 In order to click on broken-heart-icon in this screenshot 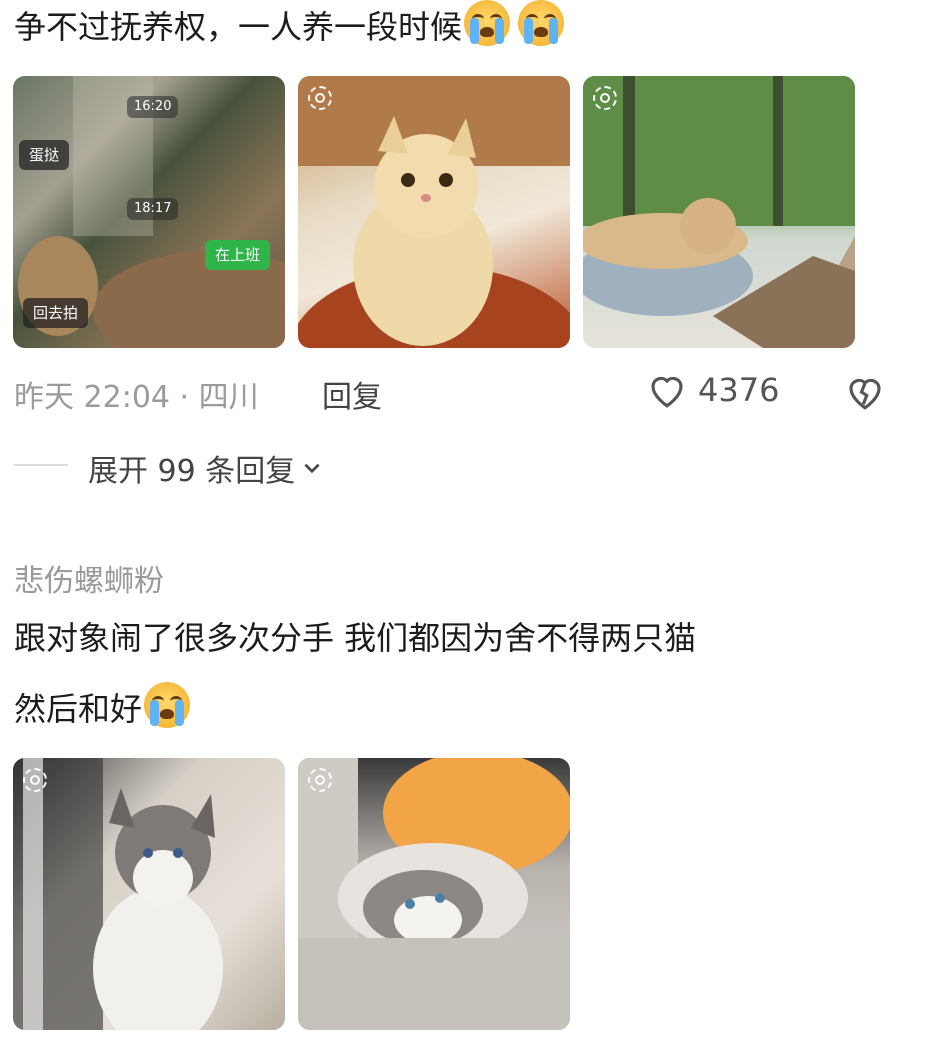, I will do `click(865, 394)`.